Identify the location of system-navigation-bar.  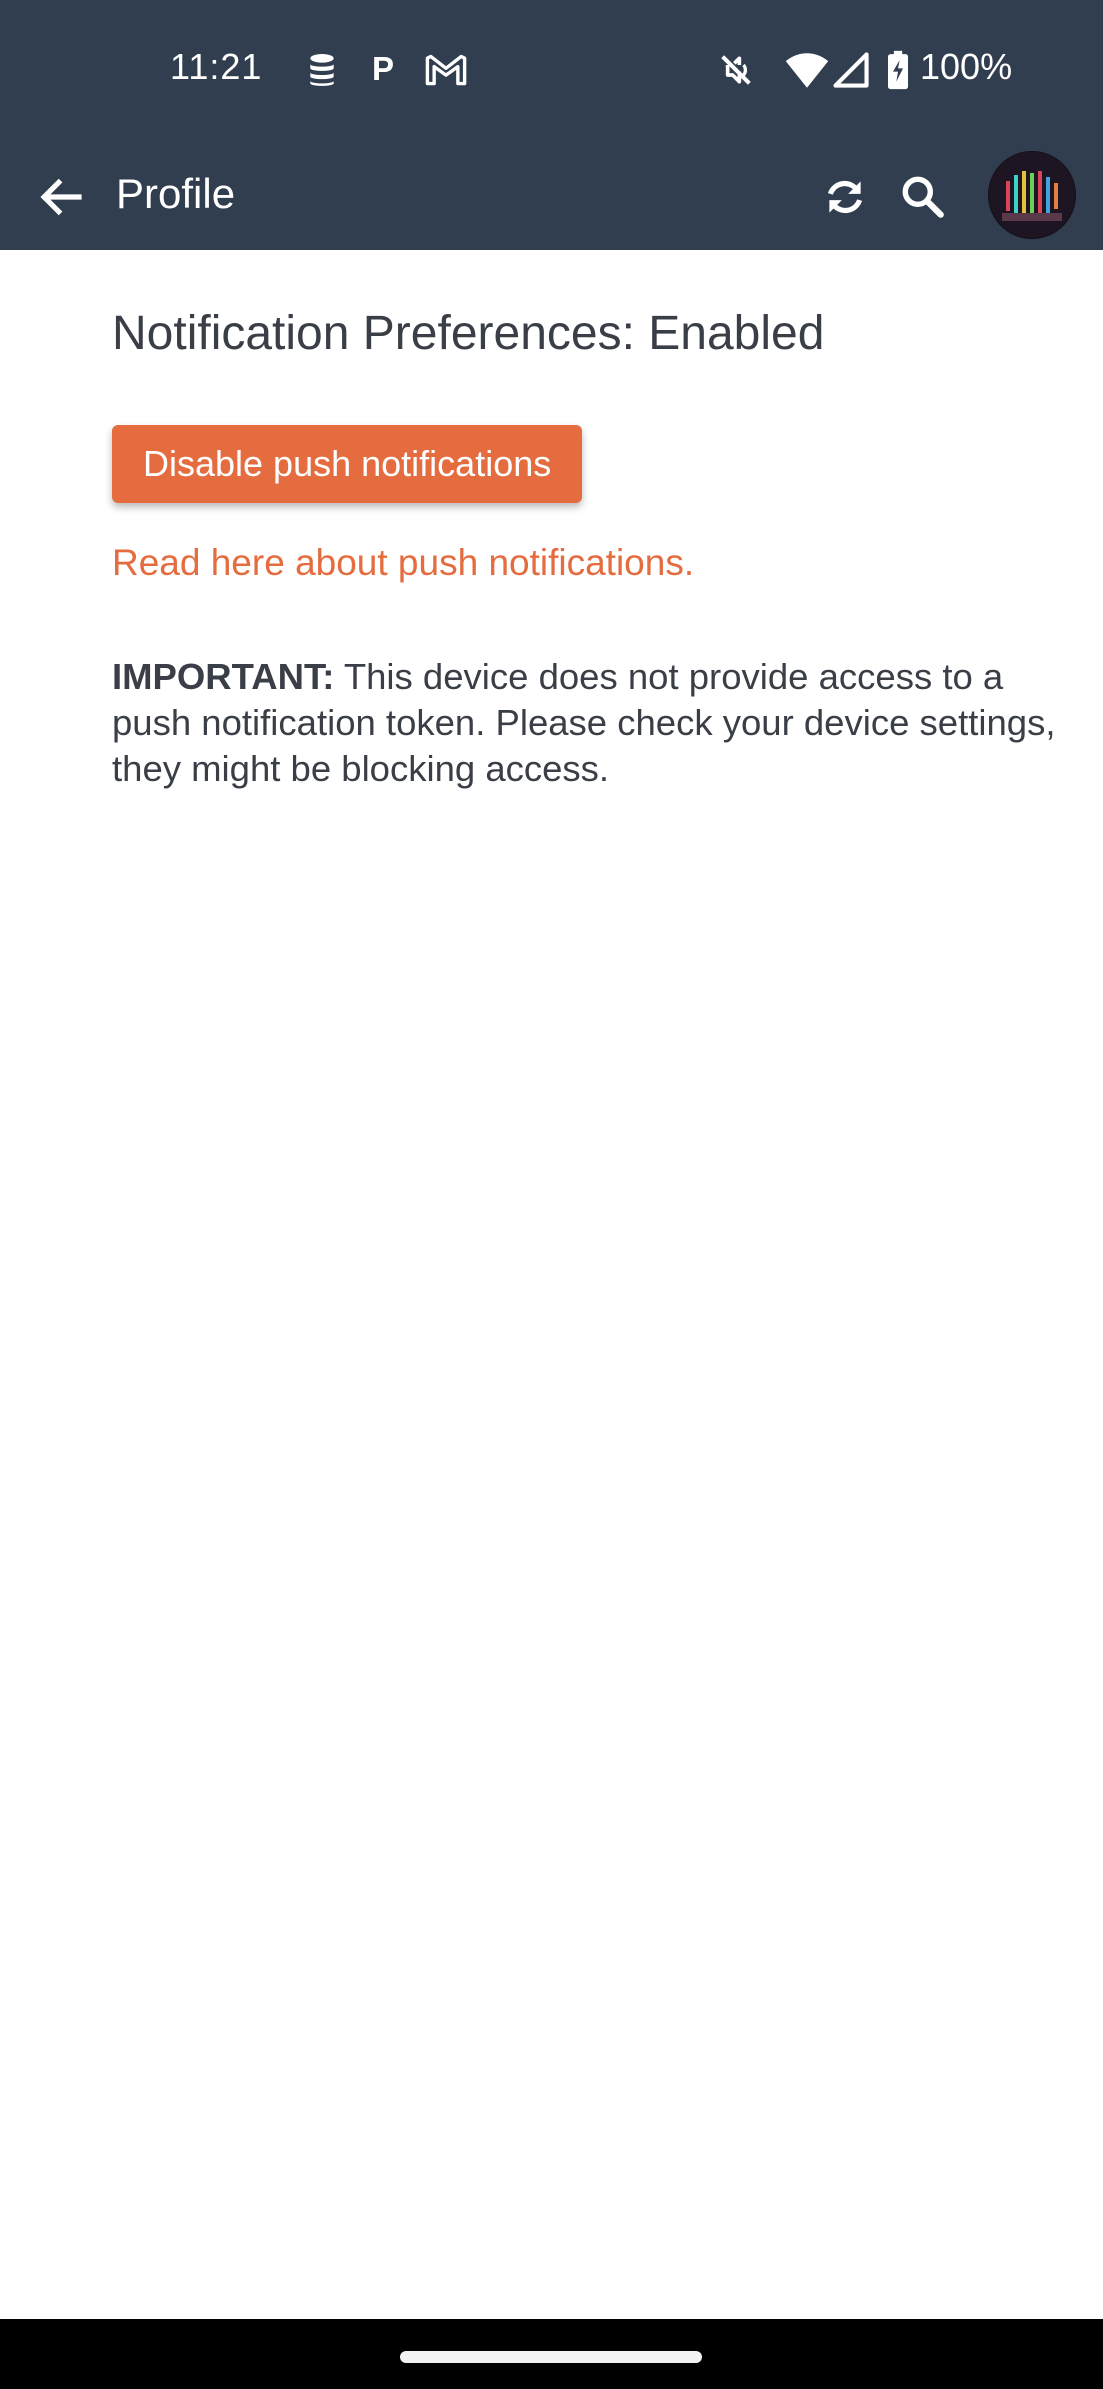
(551, 2354).